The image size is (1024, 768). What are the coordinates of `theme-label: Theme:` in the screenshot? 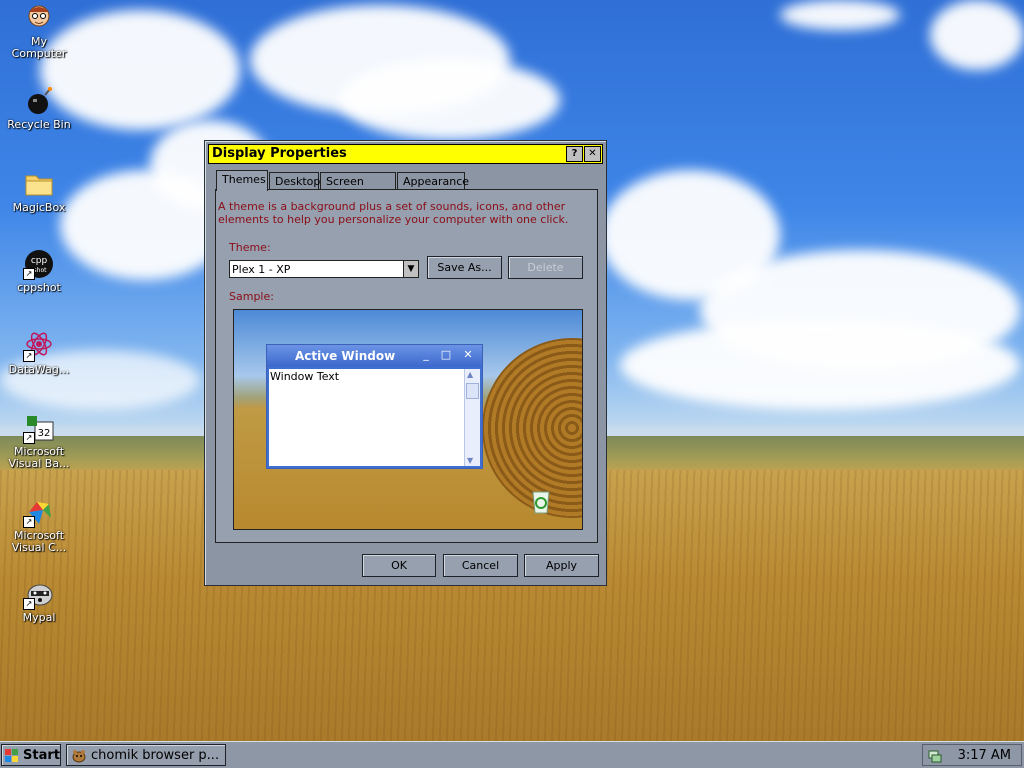 It's located at (250, 247).